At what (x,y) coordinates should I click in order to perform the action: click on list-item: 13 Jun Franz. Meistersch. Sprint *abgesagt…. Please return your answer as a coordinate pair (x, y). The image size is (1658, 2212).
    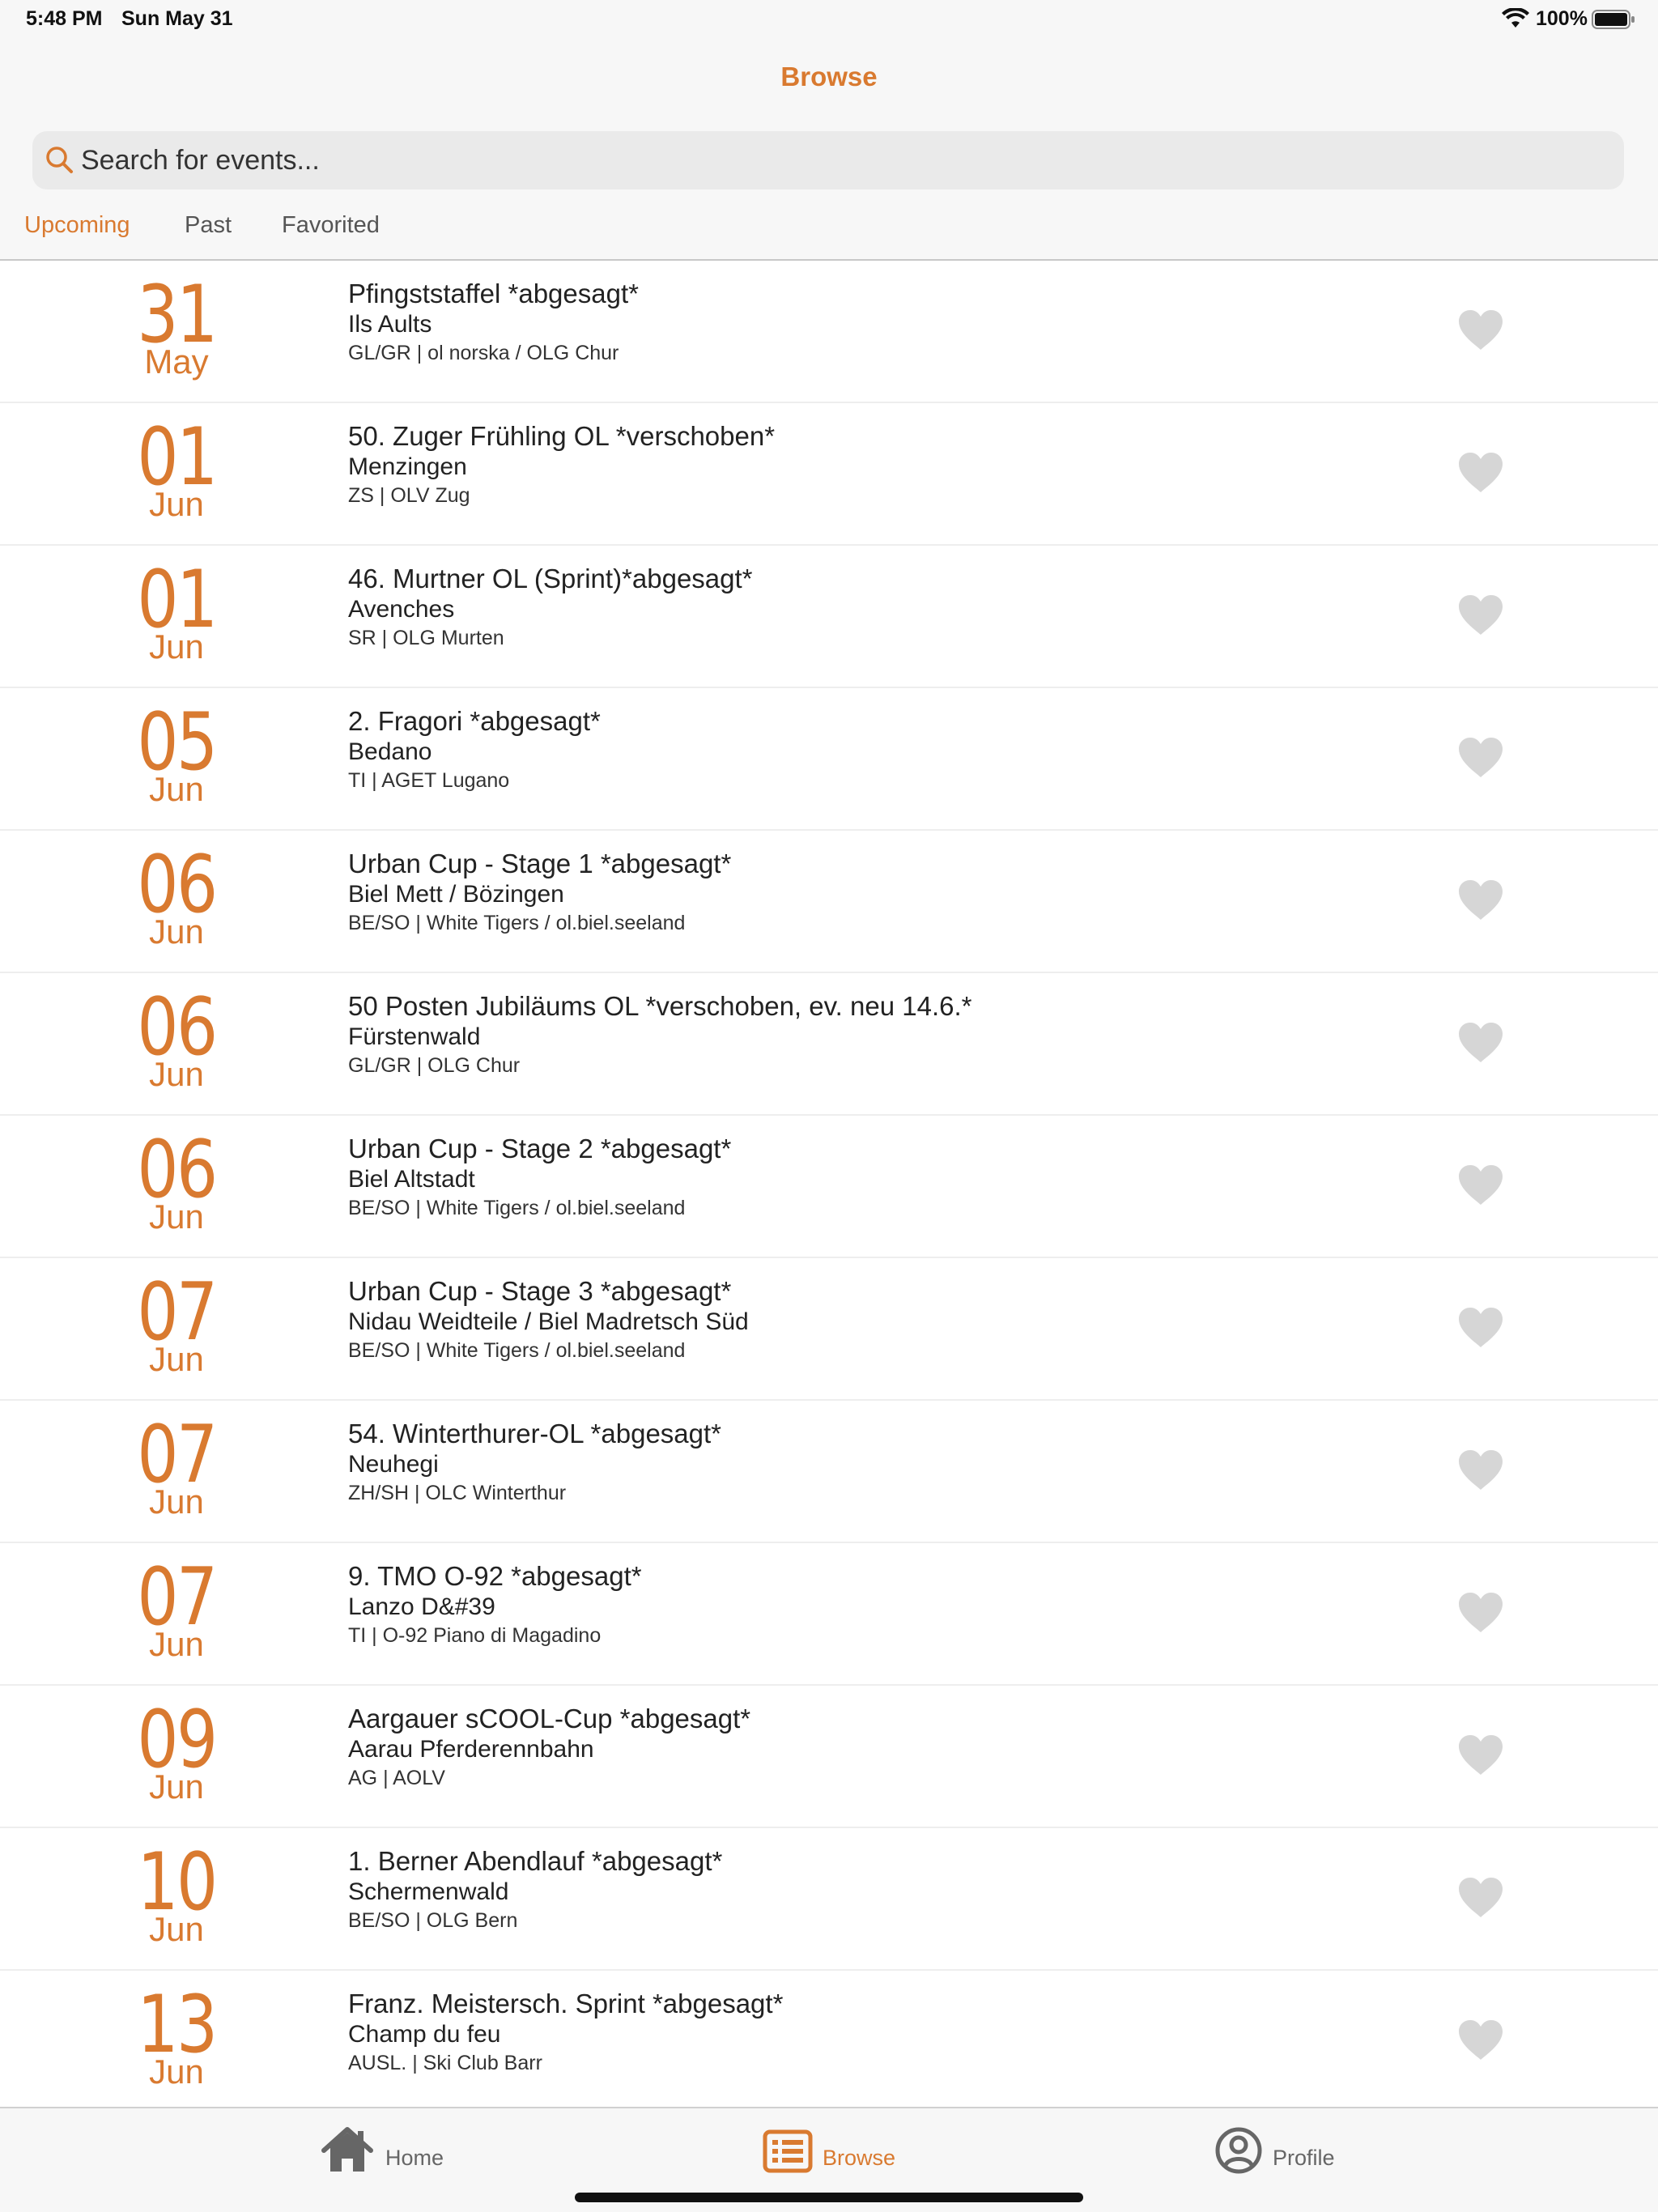
    Looking at the image, I should click on (829, 2039).